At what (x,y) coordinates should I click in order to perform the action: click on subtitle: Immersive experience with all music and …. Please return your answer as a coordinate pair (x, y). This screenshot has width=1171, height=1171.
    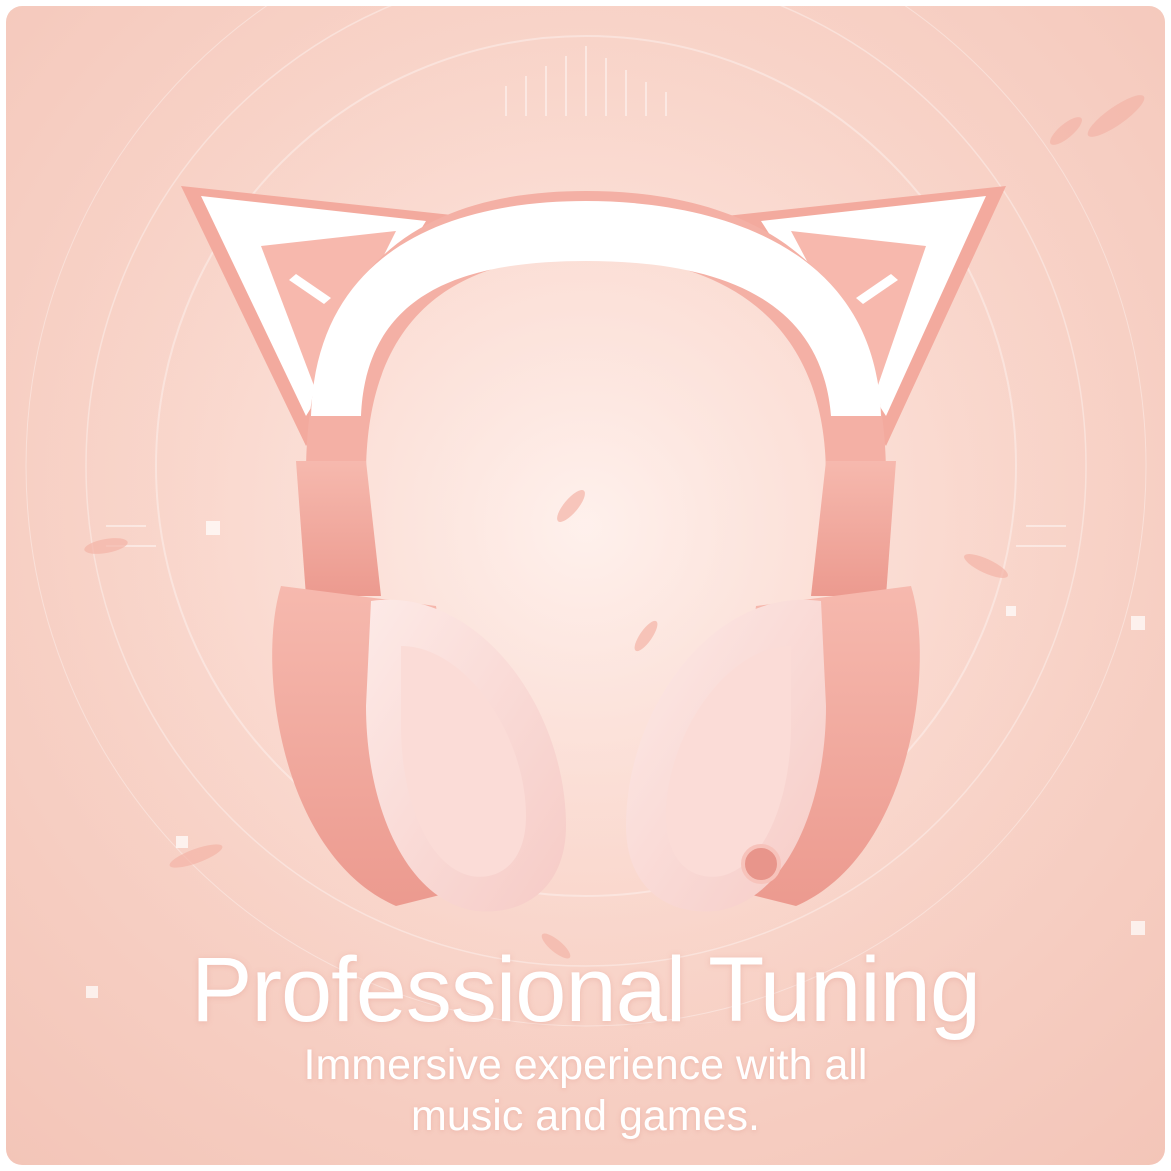
    Looking at the image, I should click on (585, 1090).